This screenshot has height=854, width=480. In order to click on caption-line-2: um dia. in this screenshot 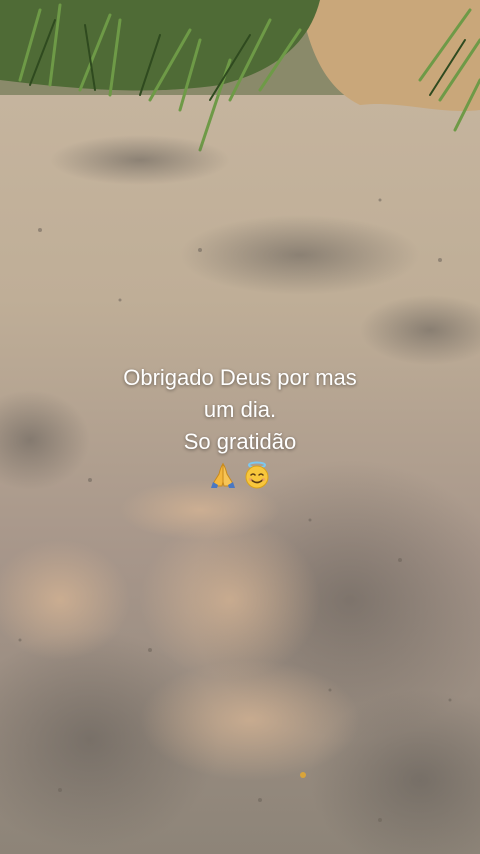, I will do `click(240, 409)`.